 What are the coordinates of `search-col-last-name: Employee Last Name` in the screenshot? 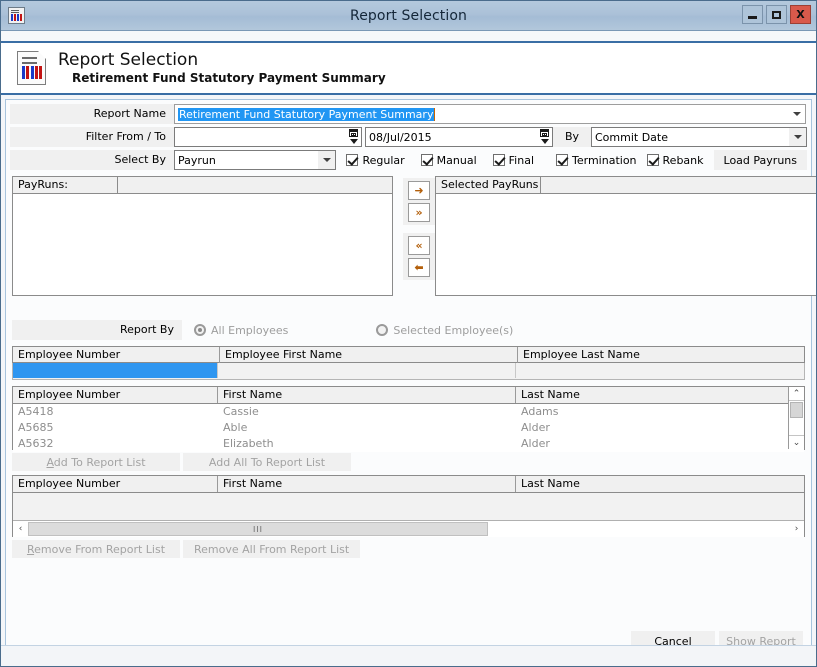 It's located at (661, 355).